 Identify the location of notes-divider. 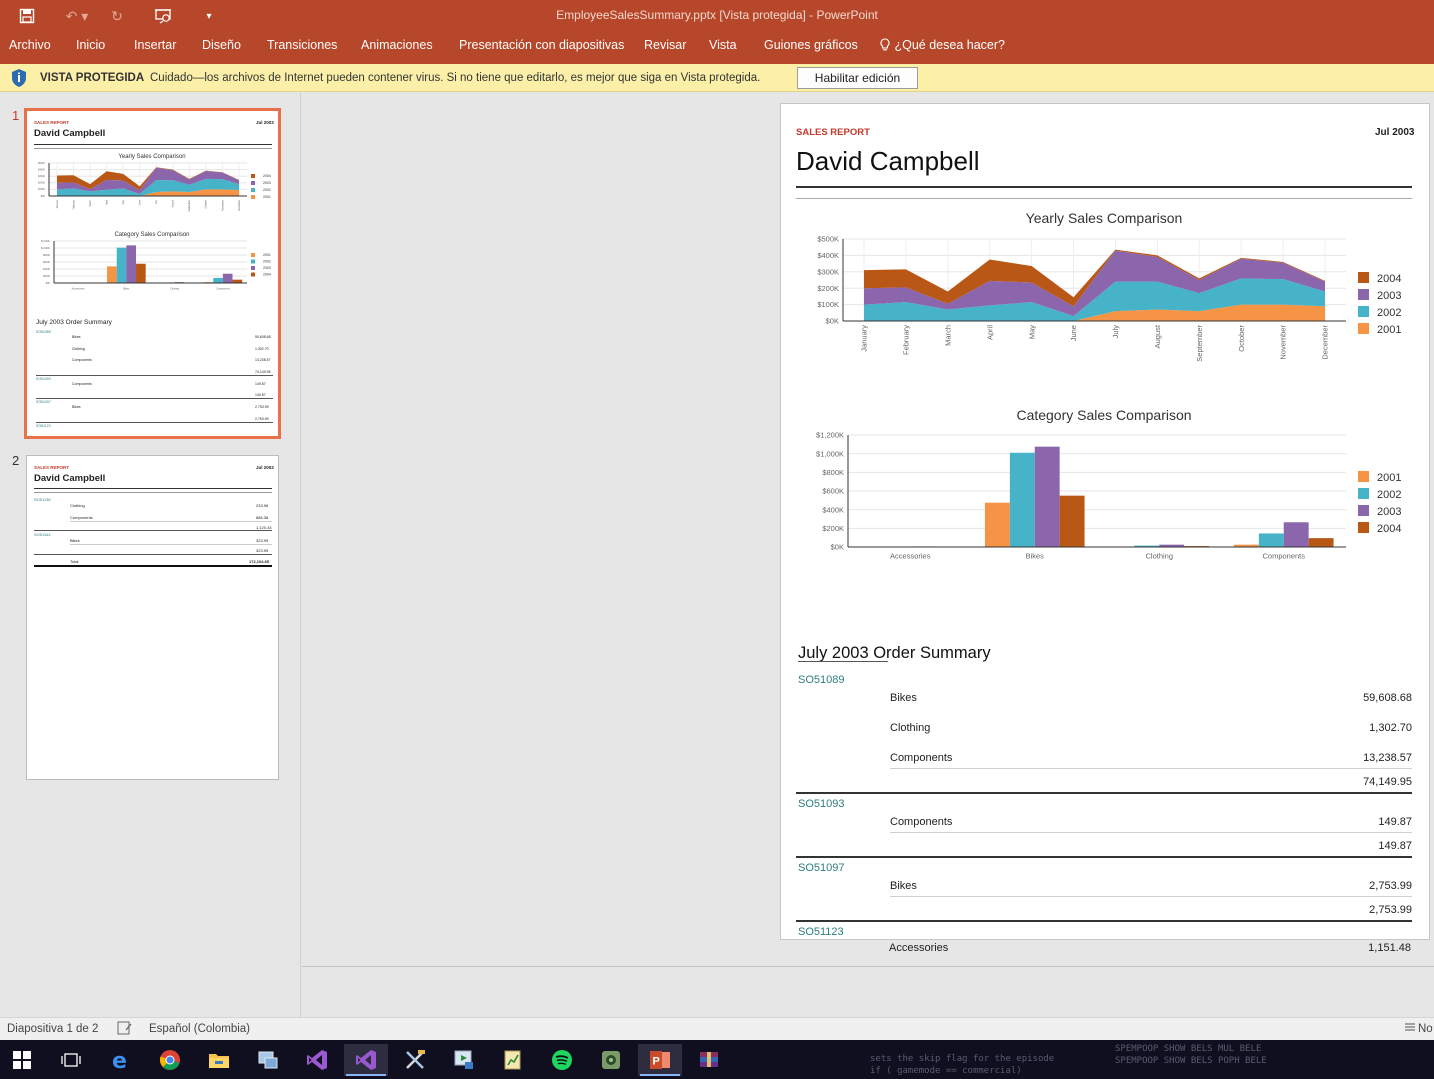
(868, 966).